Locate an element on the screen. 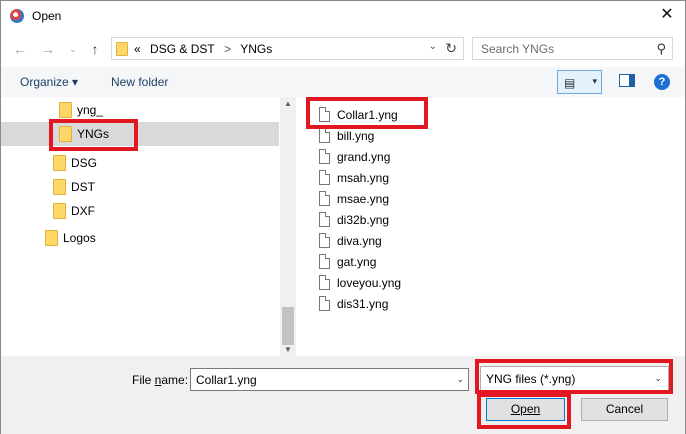  file-name-field: Collar1.yng ⌄ is located at coordinates (329, 379).